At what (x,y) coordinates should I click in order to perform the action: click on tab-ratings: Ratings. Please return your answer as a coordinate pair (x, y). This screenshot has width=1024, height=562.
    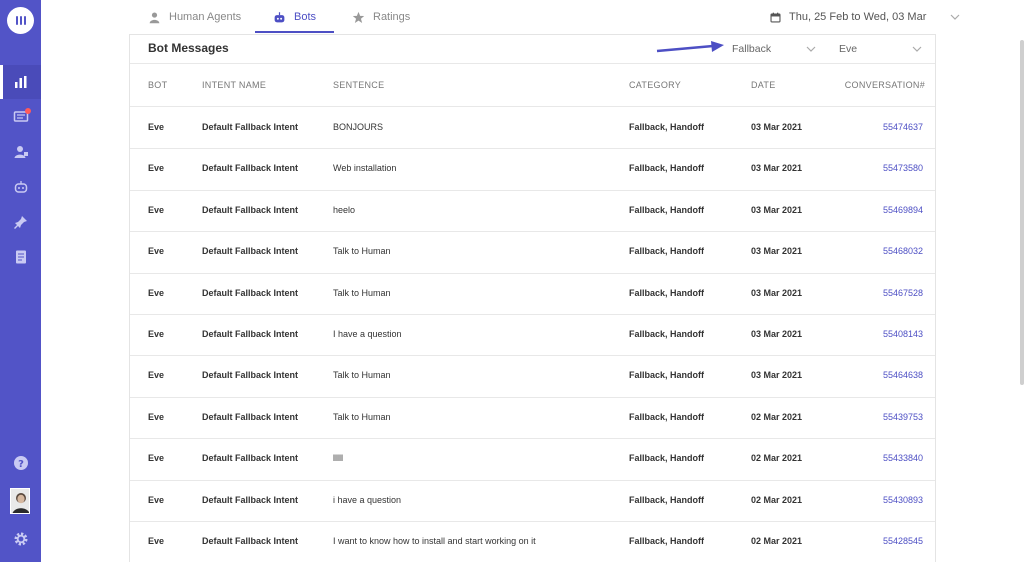
    Looking at the image, I should click on (381, 17).